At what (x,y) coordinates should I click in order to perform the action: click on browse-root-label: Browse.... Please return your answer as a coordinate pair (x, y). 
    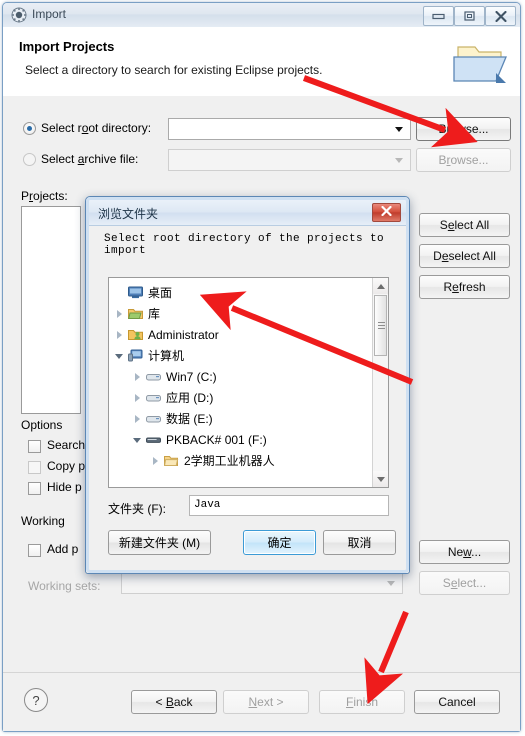
    Looking at the image, I should click on (463, 129).